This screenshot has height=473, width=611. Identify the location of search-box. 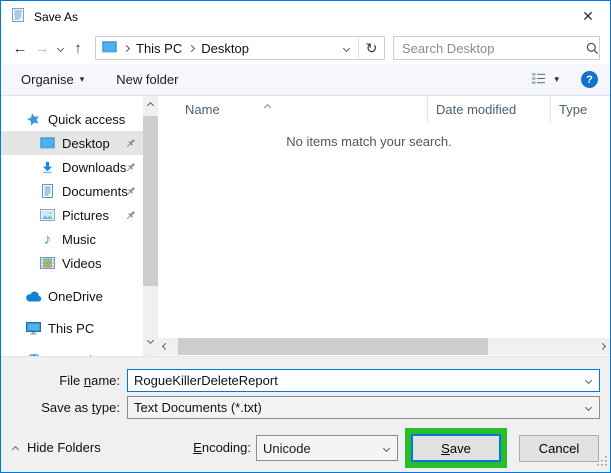
(496, 48).